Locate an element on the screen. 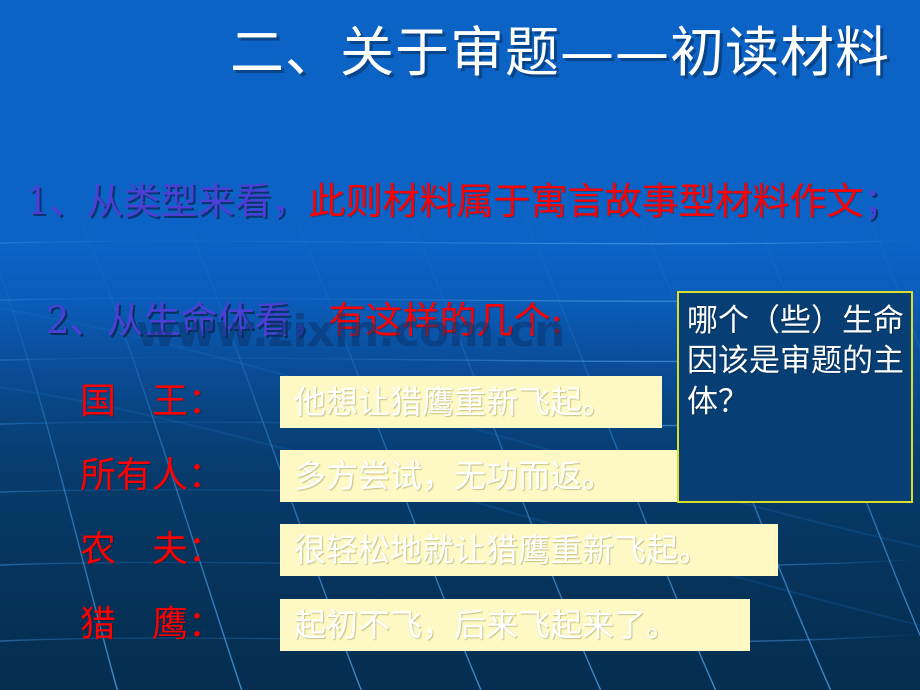 This screenshot has width=920, height=690. slide-title: 二、关于审题——初读材料 is located at coordinates (560, 52).